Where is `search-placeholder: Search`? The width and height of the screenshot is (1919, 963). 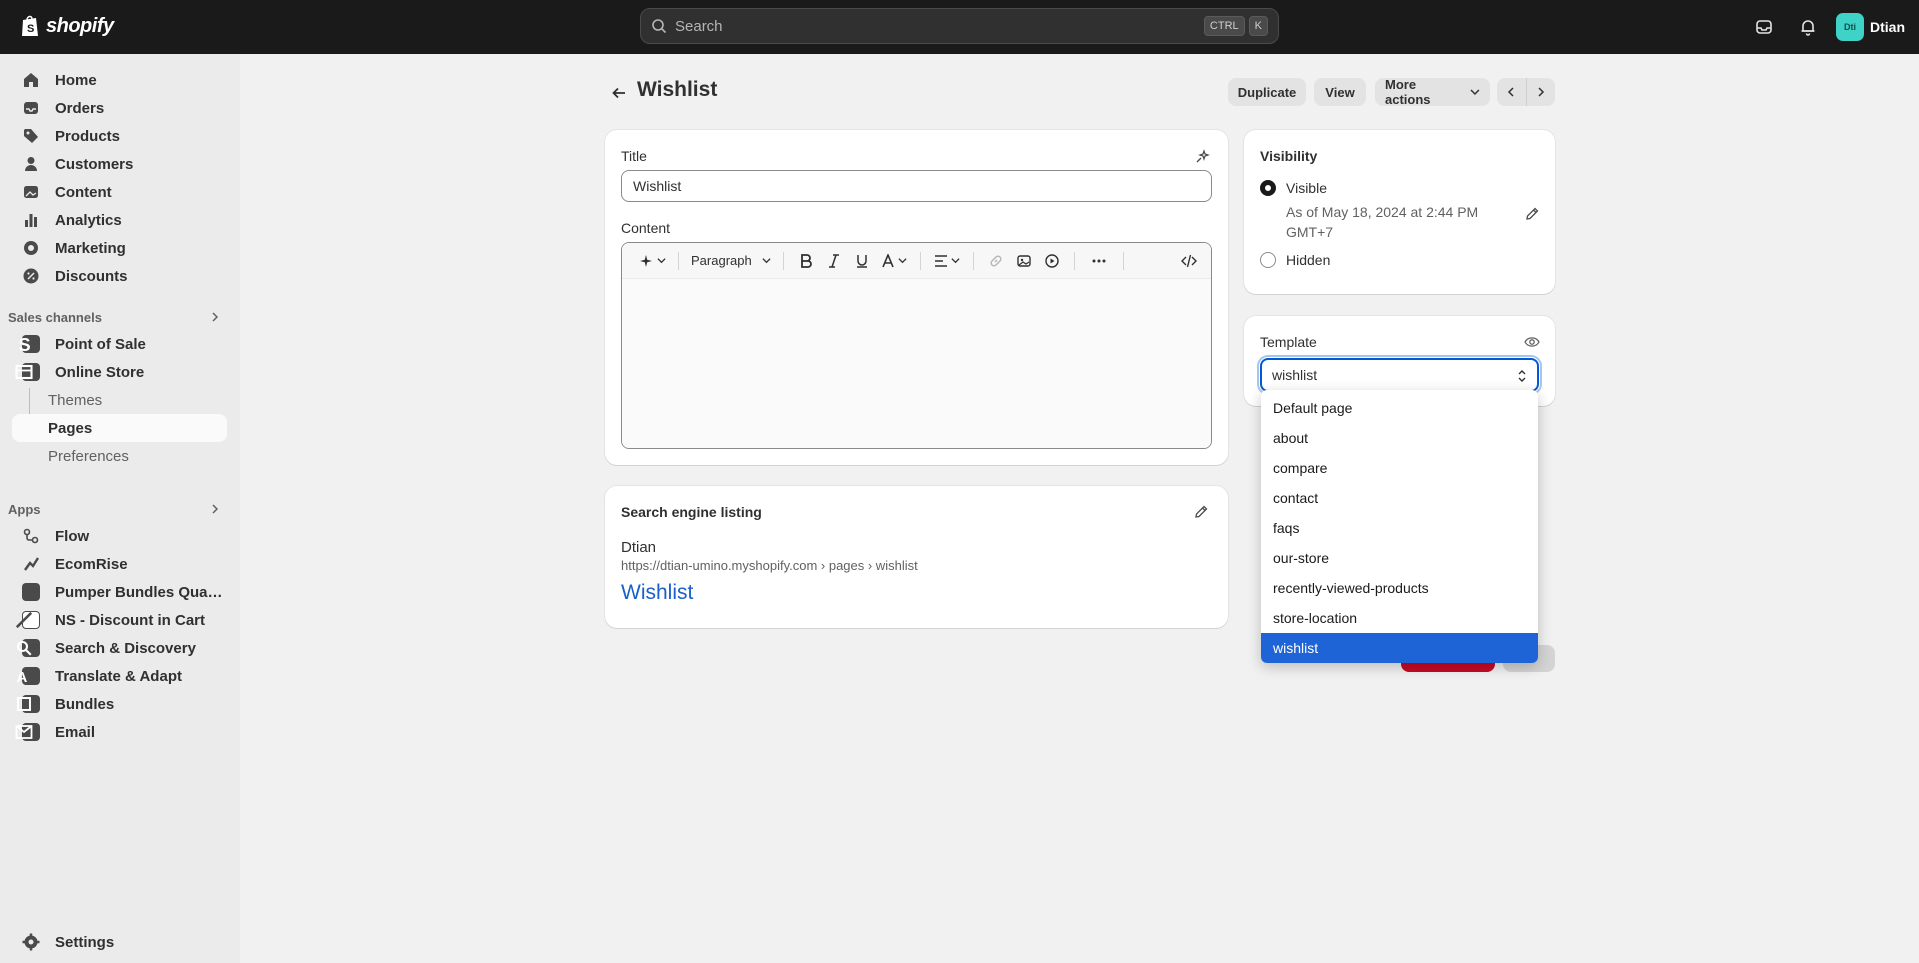
search-placeholder: Search is located at coordinates (699, 26).